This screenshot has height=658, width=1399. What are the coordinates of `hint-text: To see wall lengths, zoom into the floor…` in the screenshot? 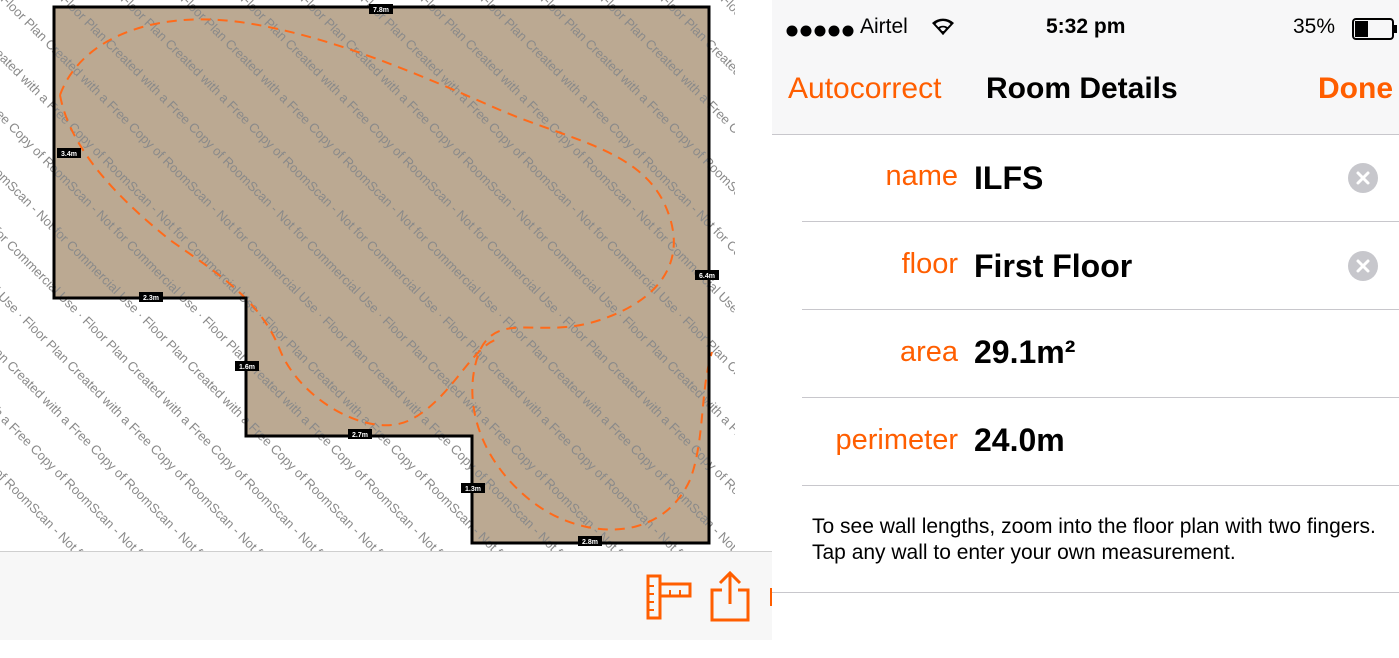 It's located at (1094, 539).